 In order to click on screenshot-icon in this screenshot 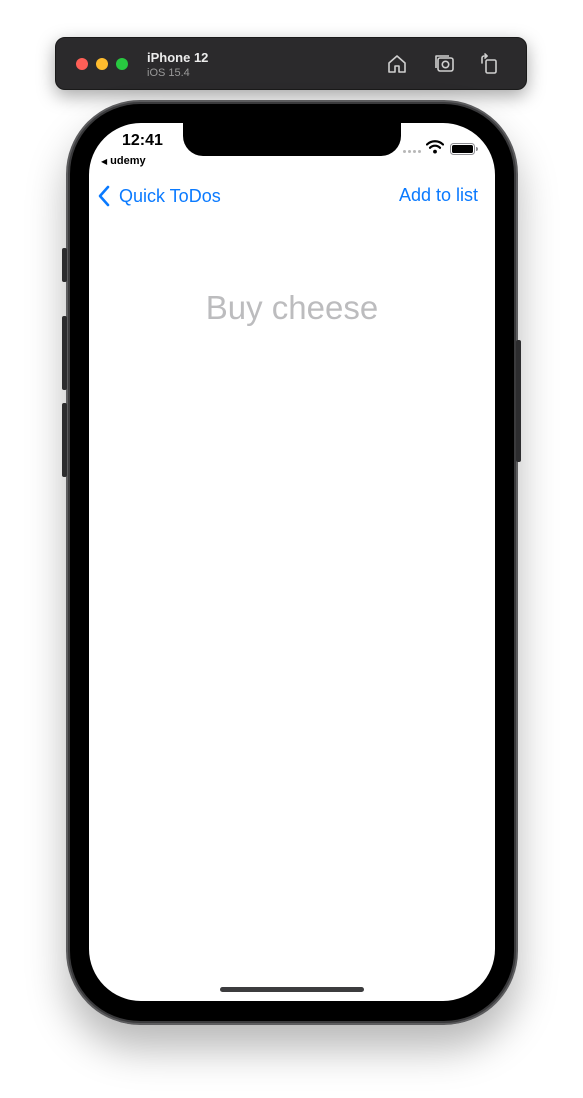, I will do `click(445, 64)`.